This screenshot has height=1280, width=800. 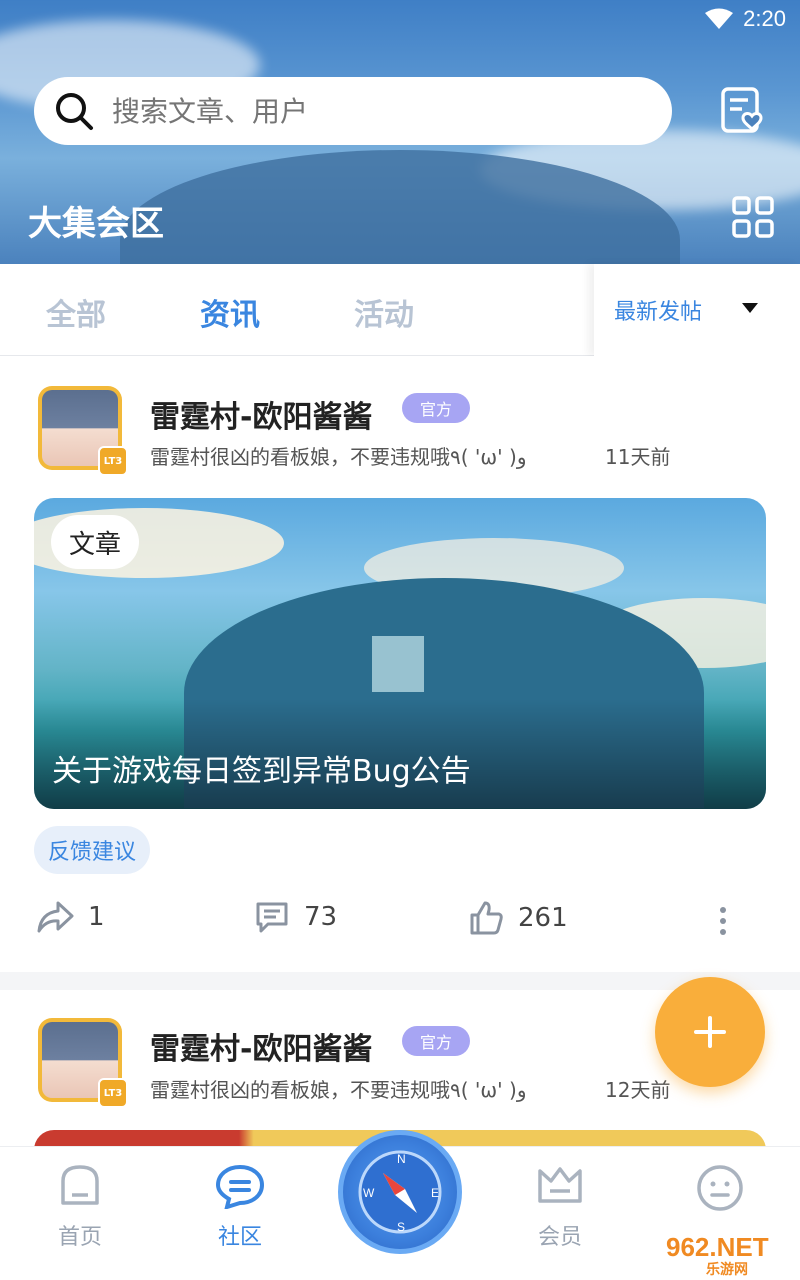 What do you see at coordinates (401, 1227) in the screenshot?
I see `svg-text: S` at bounding box center [401, 1227].